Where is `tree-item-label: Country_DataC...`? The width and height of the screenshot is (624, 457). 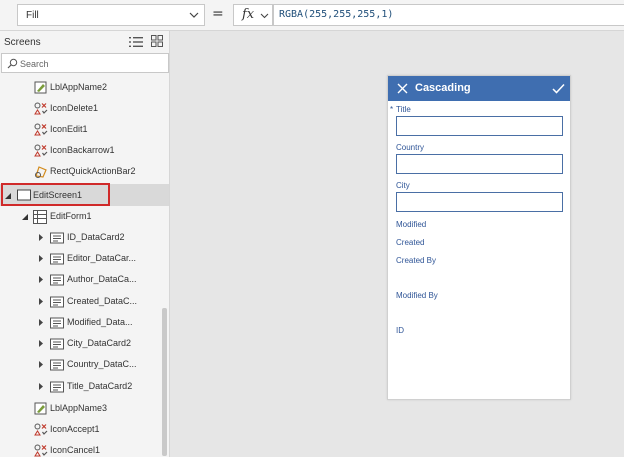 tree-item-label: Country_DataC... is located at coordinates (102, 364).